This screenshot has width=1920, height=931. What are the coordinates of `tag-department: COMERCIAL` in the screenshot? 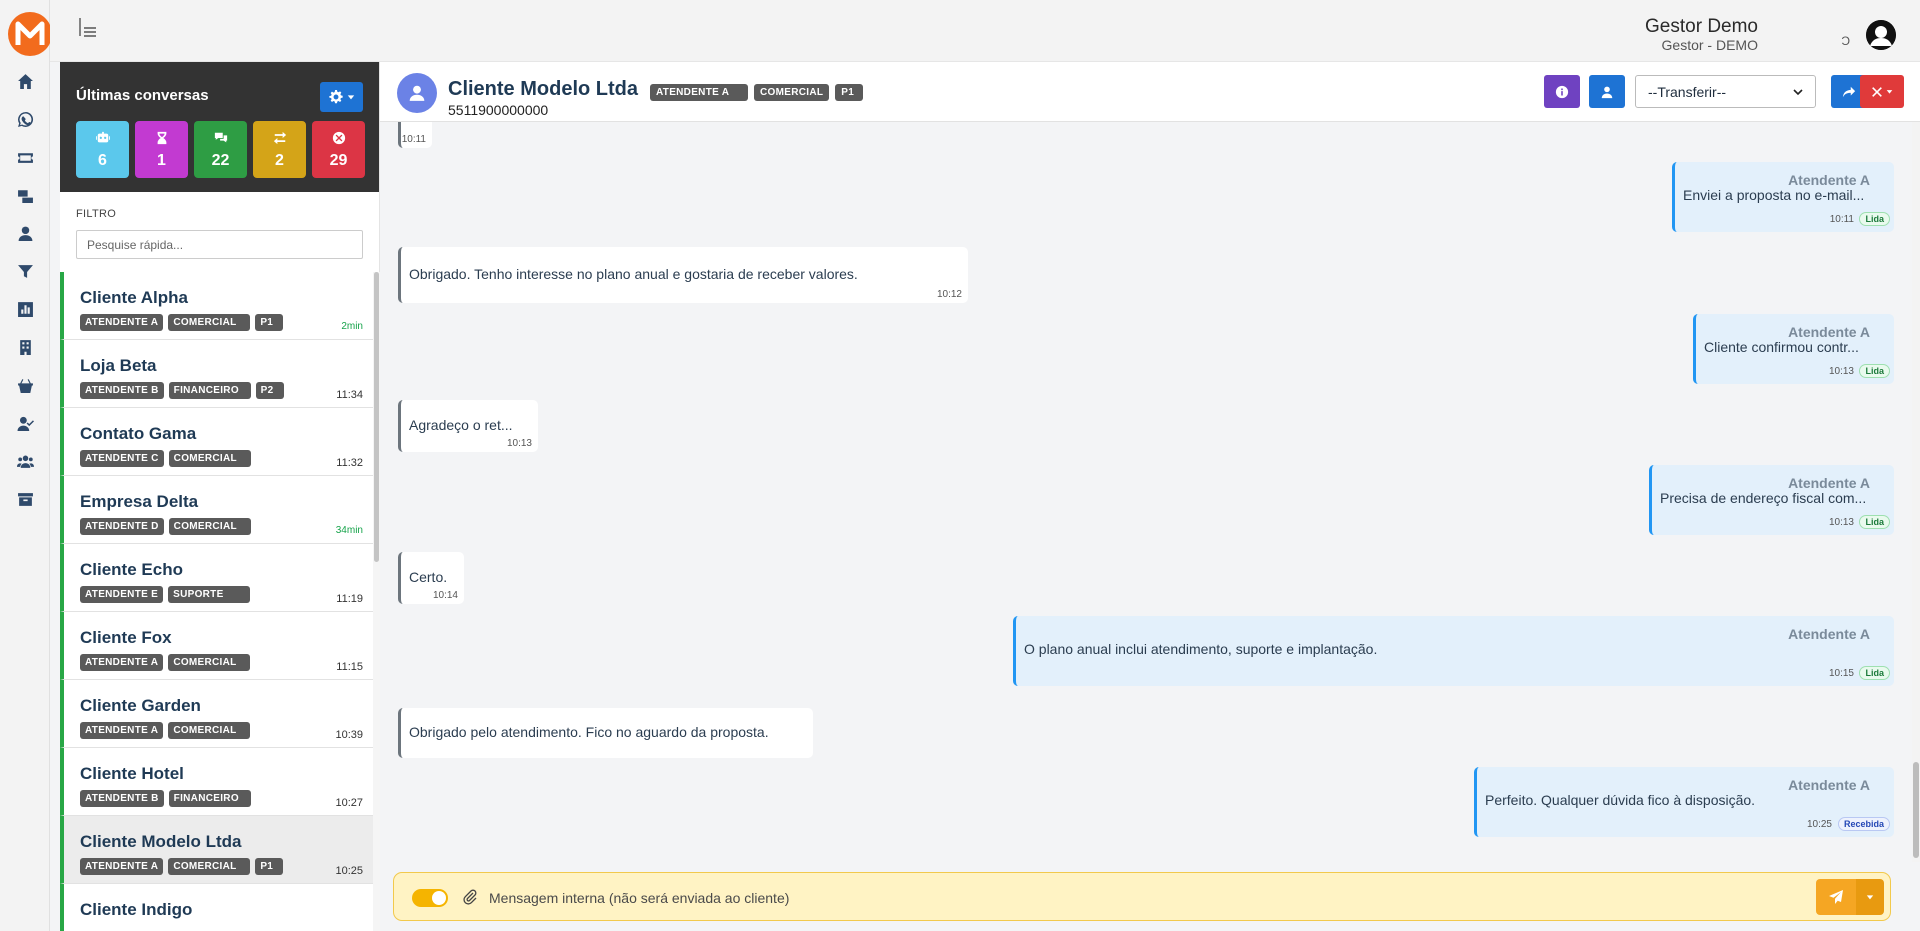 It's located at (792, 92).